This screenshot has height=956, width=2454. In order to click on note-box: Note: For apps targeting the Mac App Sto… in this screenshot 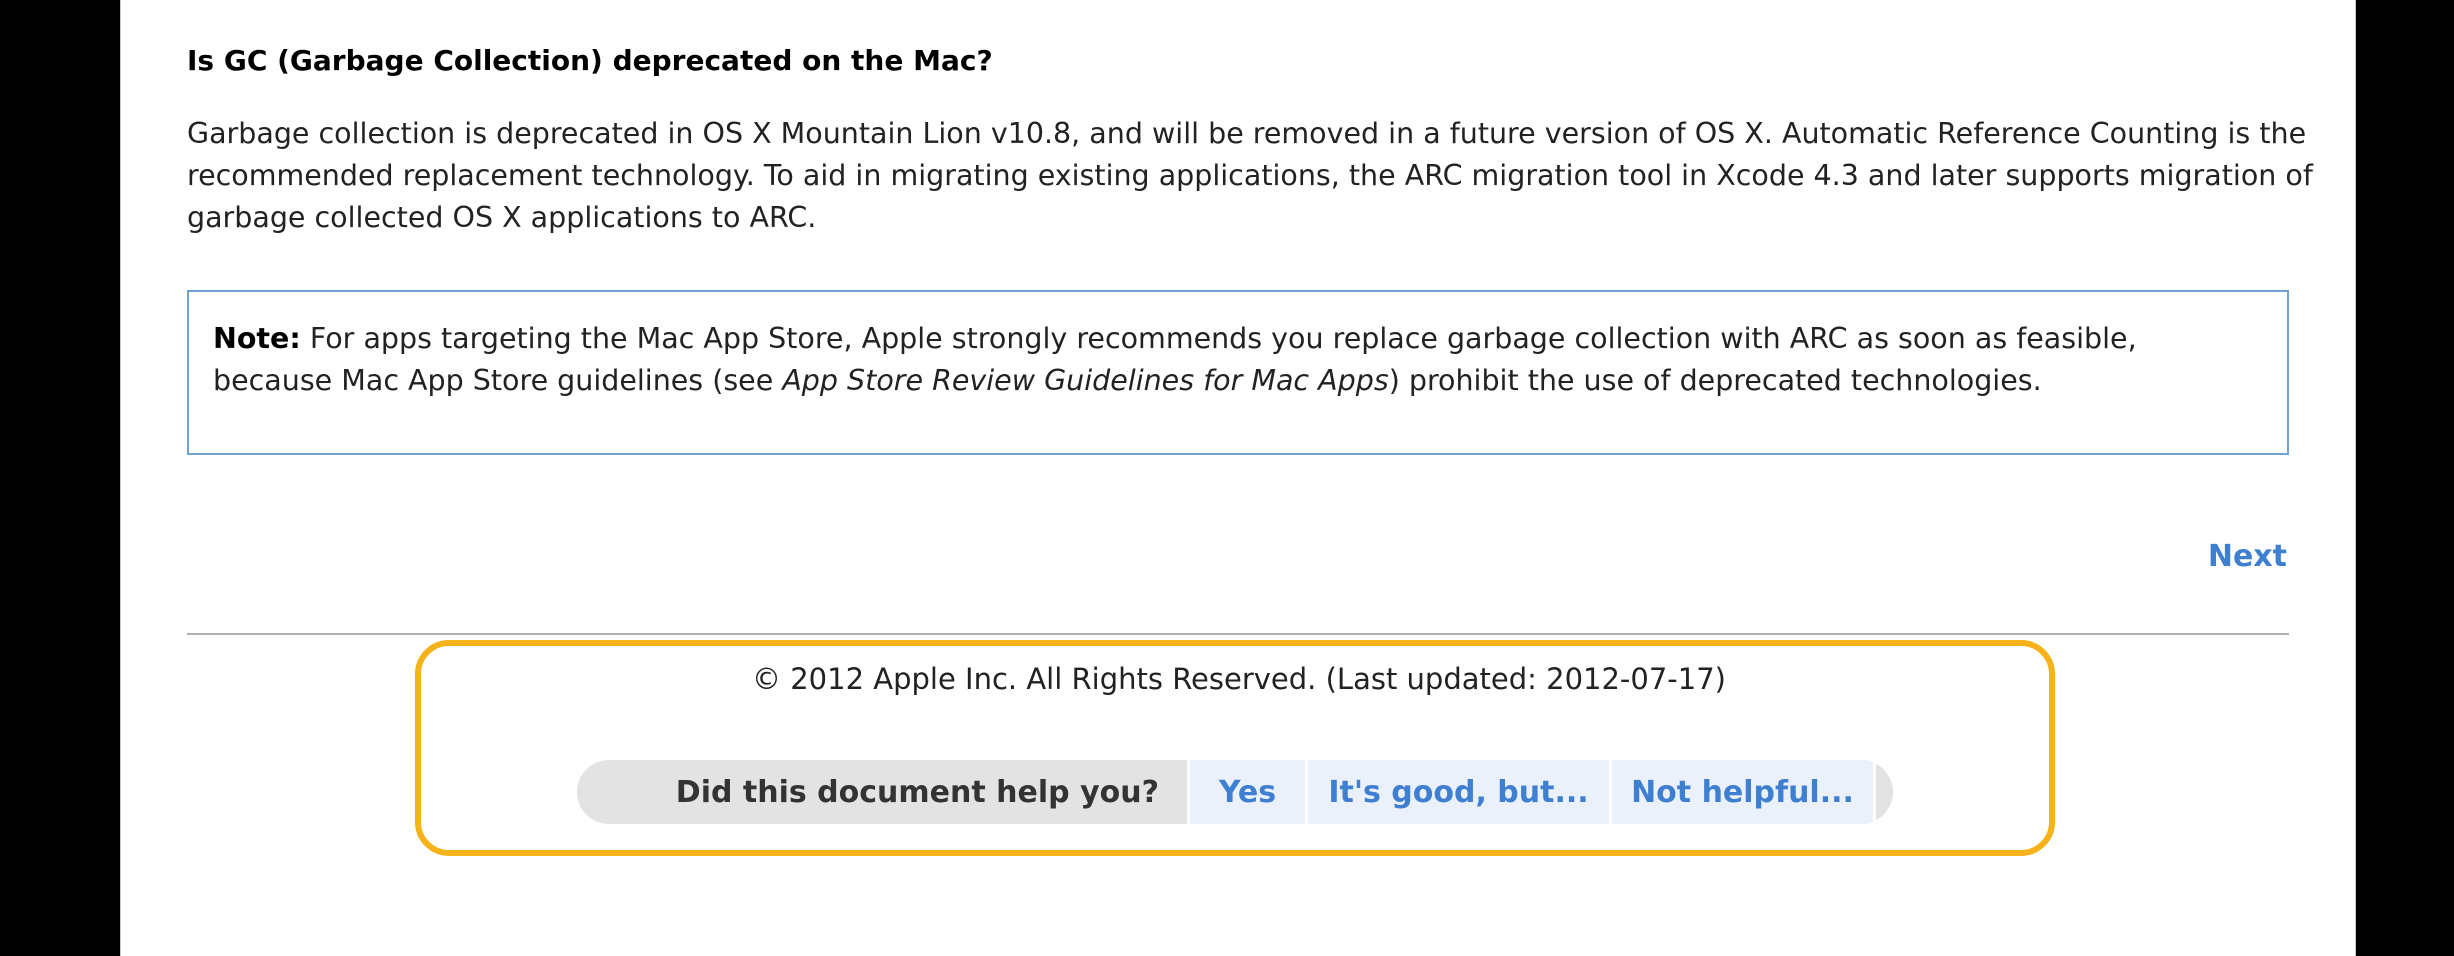, I will do `click(1238, 372)`.